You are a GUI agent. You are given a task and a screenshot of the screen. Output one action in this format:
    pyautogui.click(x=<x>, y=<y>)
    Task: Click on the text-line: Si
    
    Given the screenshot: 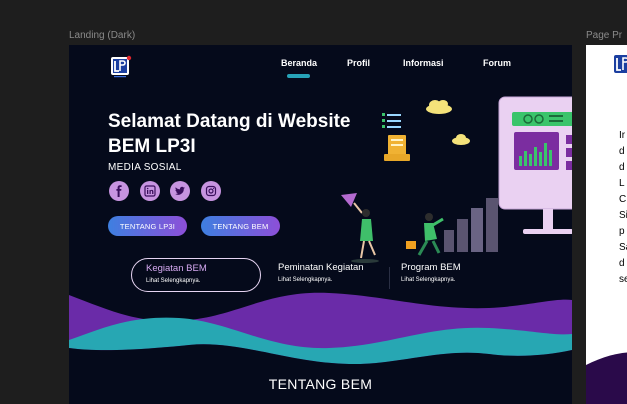 What is the action you would take?
    pyautogui.click(x=623, y=215)
    